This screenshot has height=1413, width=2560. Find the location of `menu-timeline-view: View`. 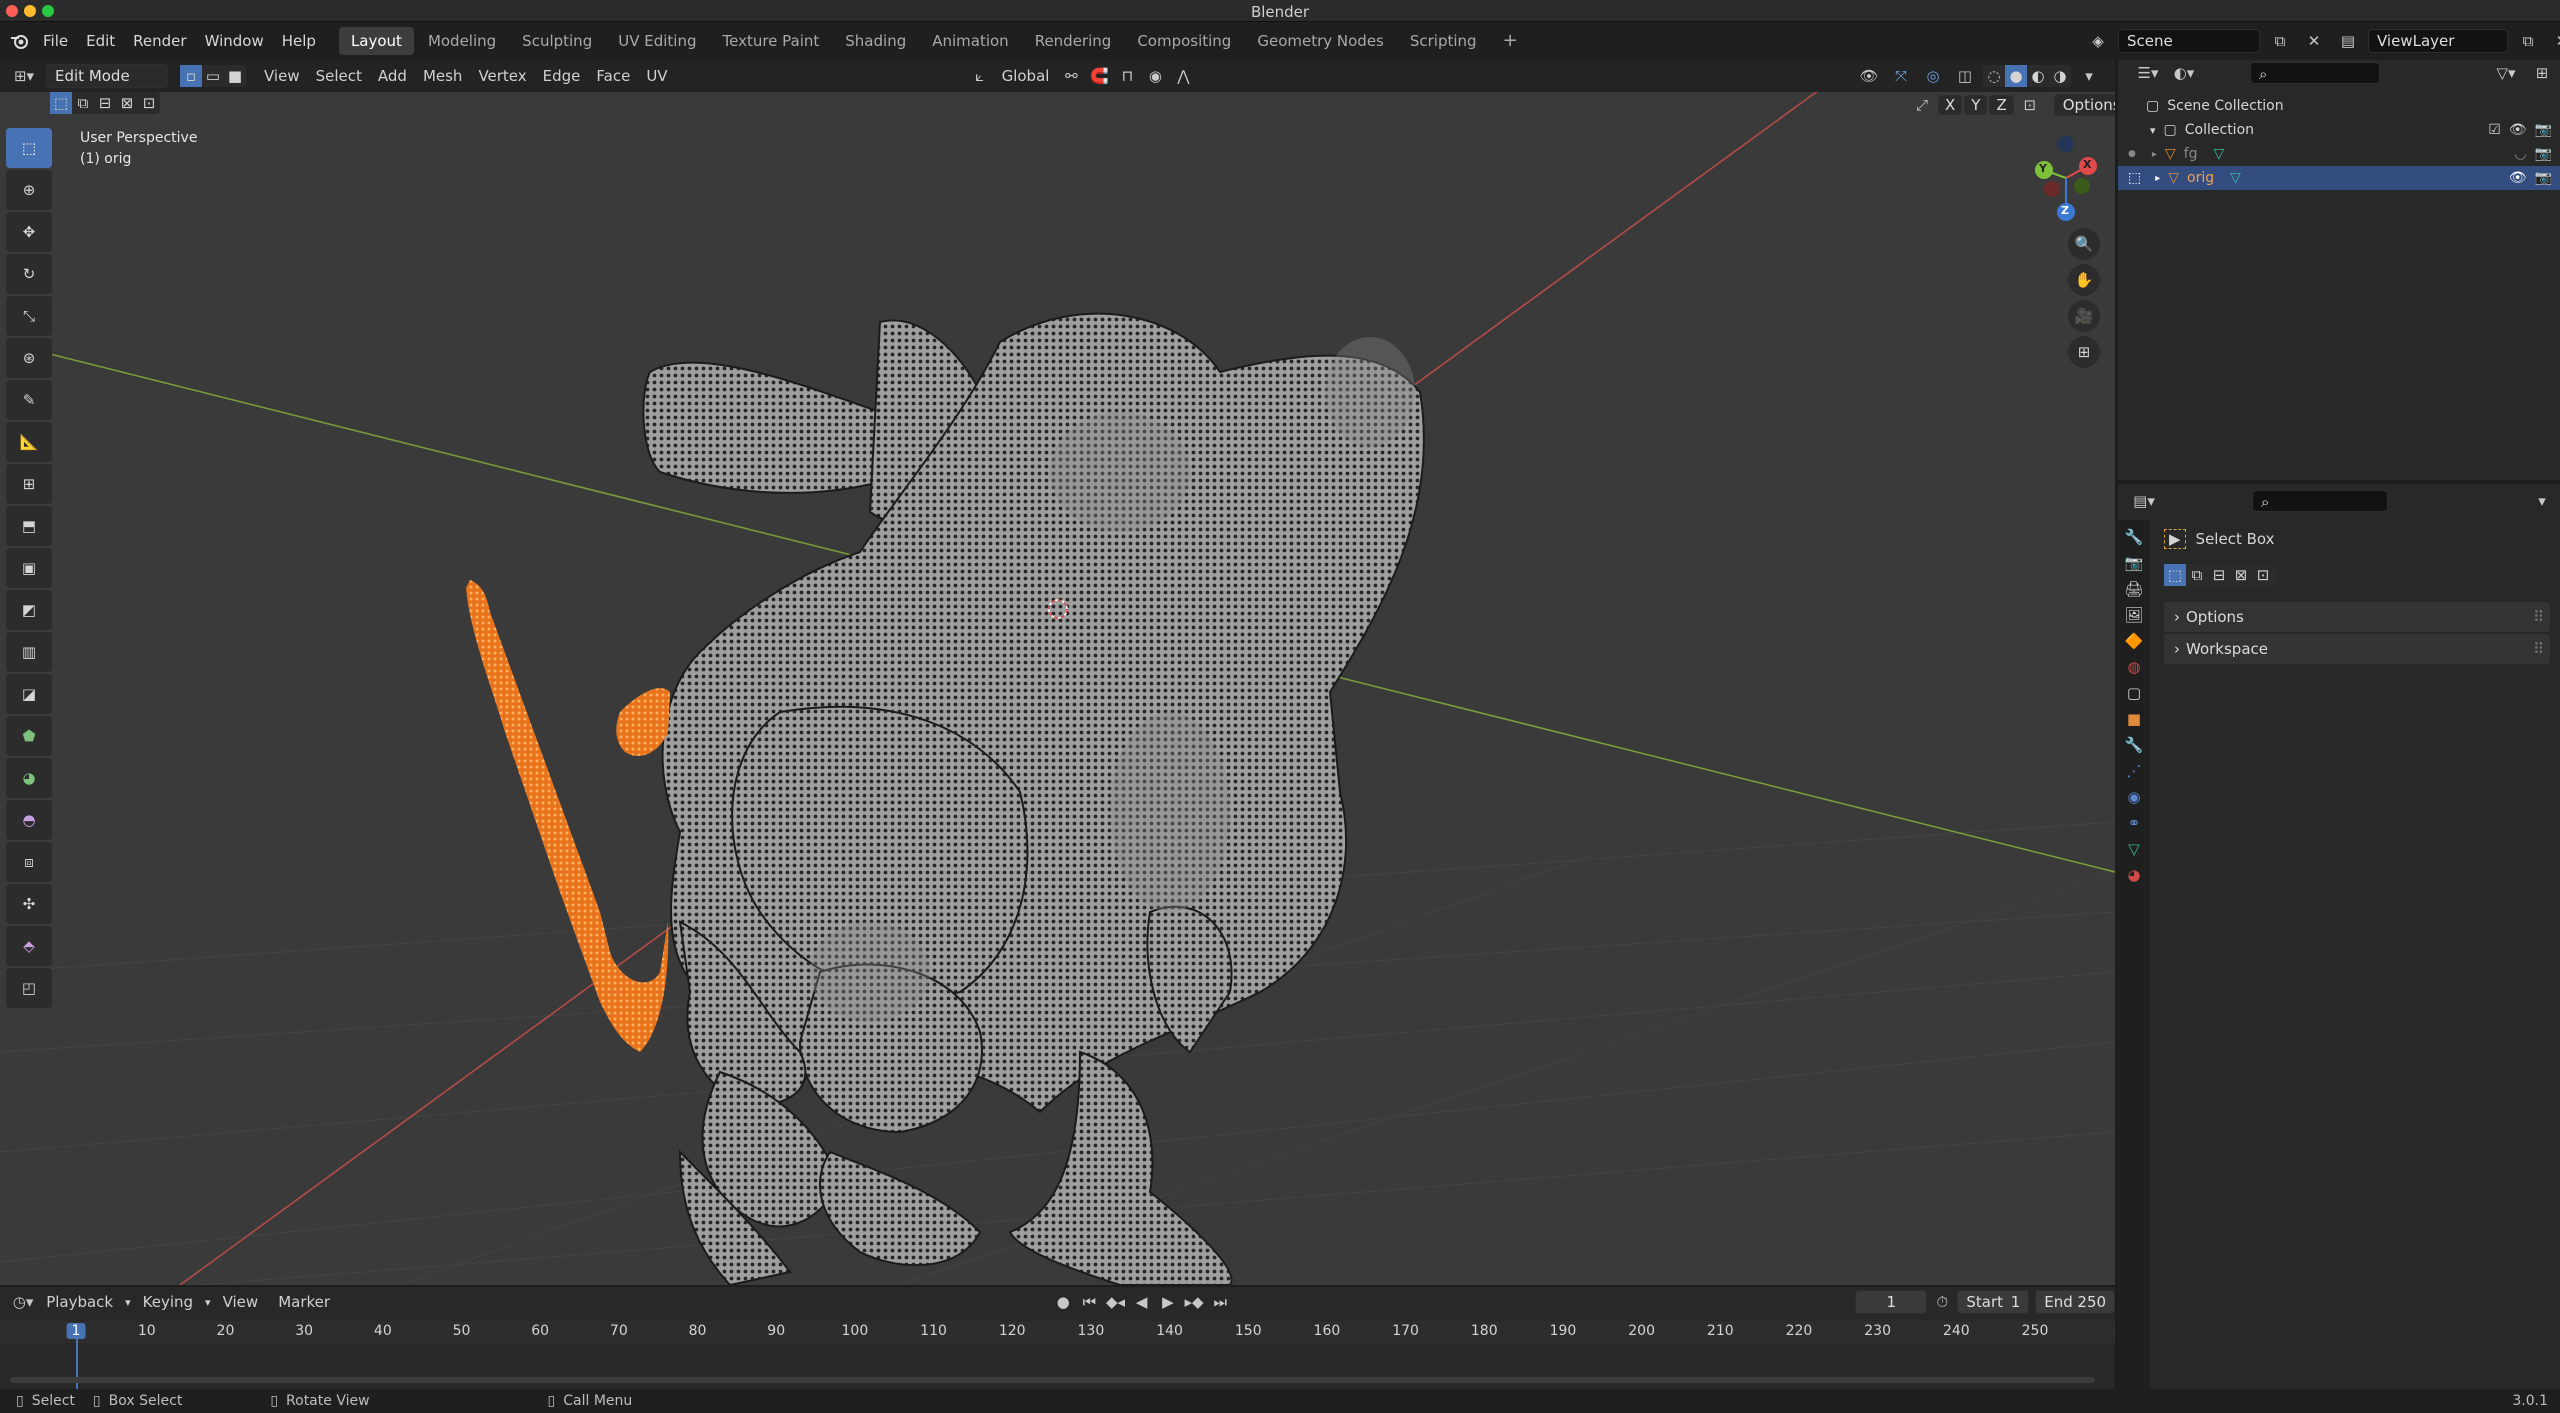

menu-timeline-view: View is located at coordinates (241, 1302).